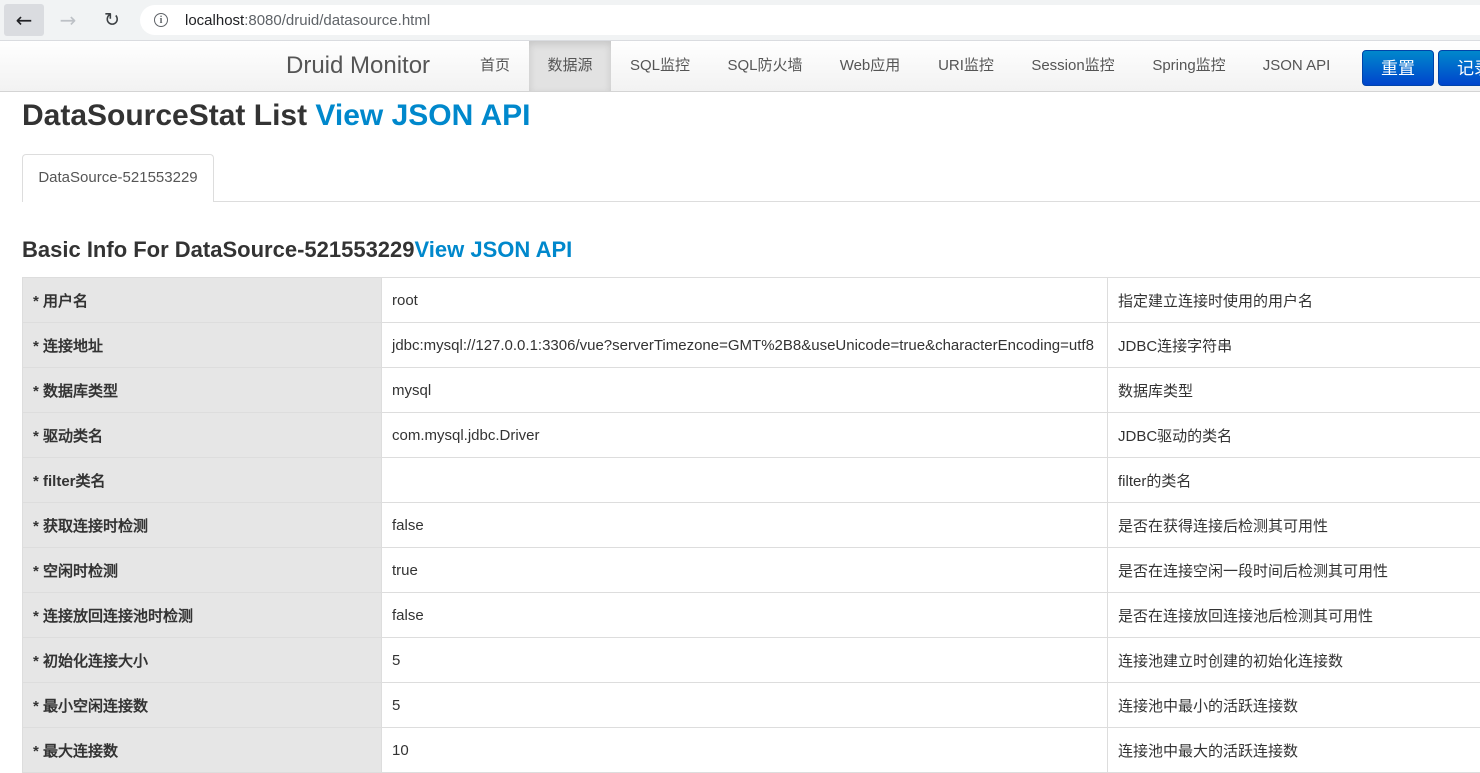  What do you see at coordinates (24, 20) in the screenshot?
I see `back-arrow-icon: ←` at bounding box center [24, 20].